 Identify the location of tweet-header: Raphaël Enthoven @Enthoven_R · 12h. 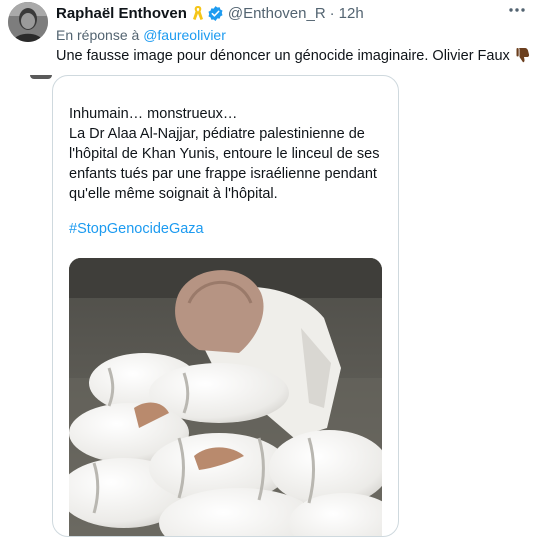
(289, 13).